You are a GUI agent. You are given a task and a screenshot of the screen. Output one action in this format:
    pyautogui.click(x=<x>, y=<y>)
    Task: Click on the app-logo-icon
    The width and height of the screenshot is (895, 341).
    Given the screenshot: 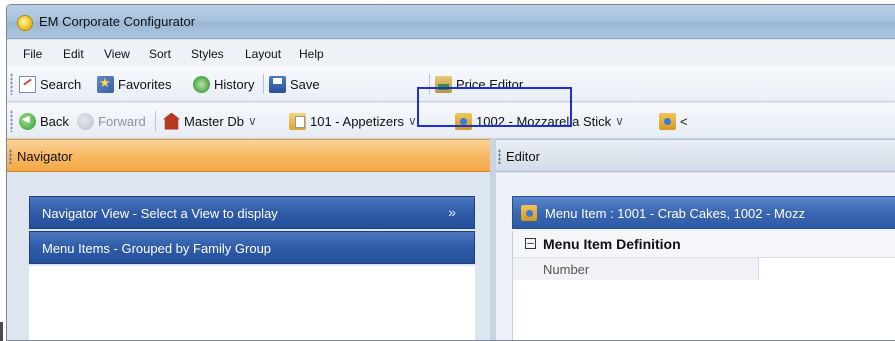 What is the action you would take?
    pyautogui.click(x=25, y=23)
    